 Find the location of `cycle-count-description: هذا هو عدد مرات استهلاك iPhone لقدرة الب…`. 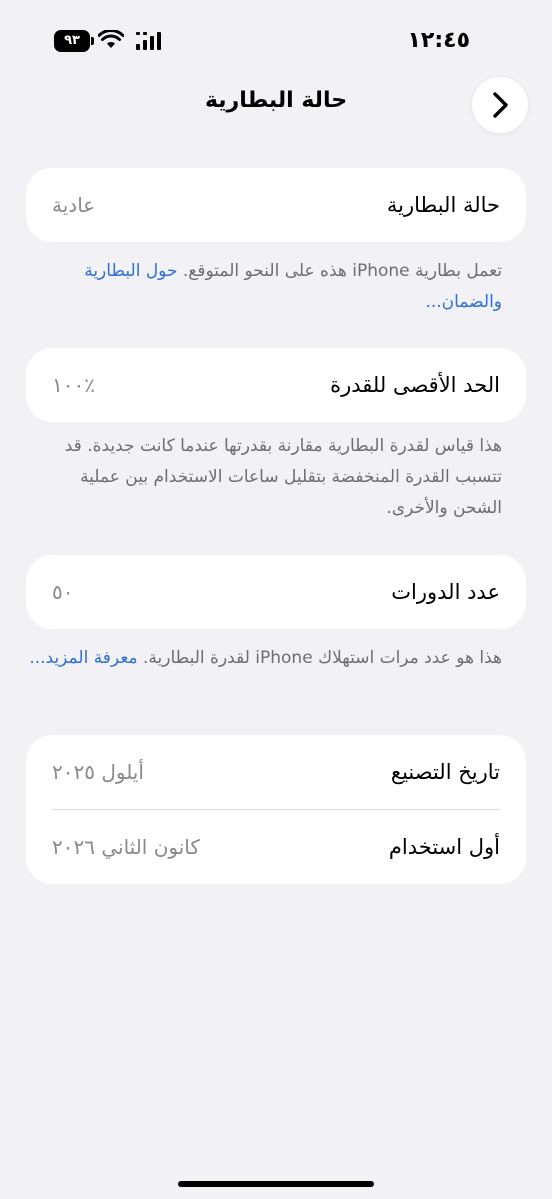

cycle-count-description: هذا هو عدد مرات استهلاك iPhone لقدرة الب… is located at coordinates (322, 658).